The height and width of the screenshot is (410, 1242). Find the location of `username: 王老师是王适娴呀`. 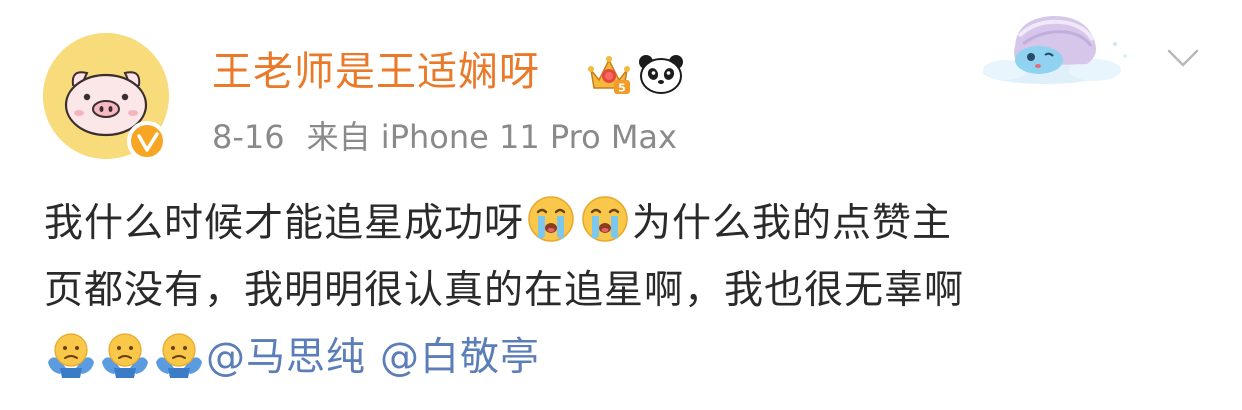

username: 王老师是王适娴呀 is located at coordinates (376, 72).